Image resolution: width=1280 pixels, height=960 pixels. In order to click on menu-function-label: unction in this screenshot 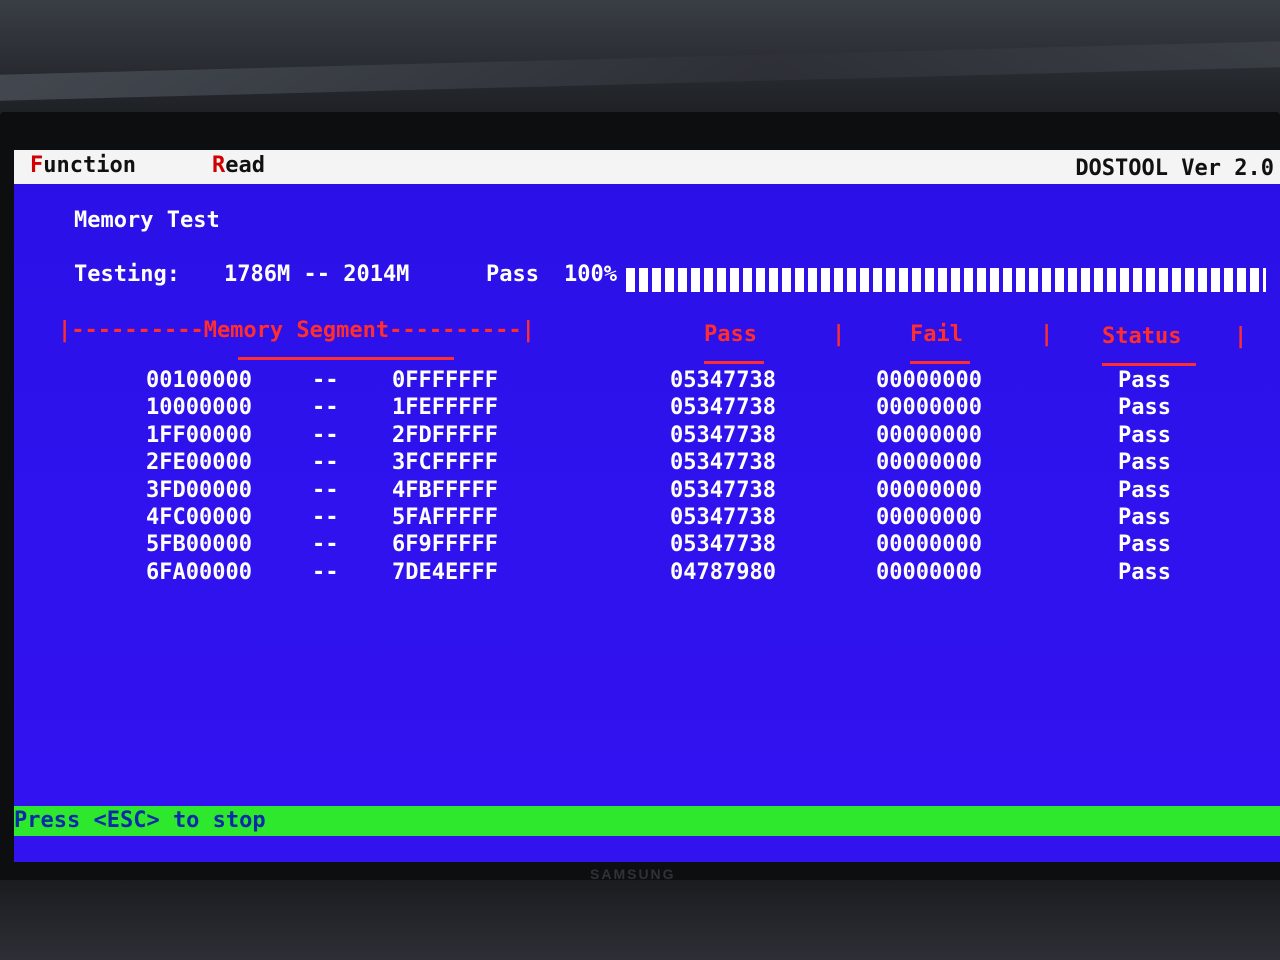, I will do `click(89, 165)`.